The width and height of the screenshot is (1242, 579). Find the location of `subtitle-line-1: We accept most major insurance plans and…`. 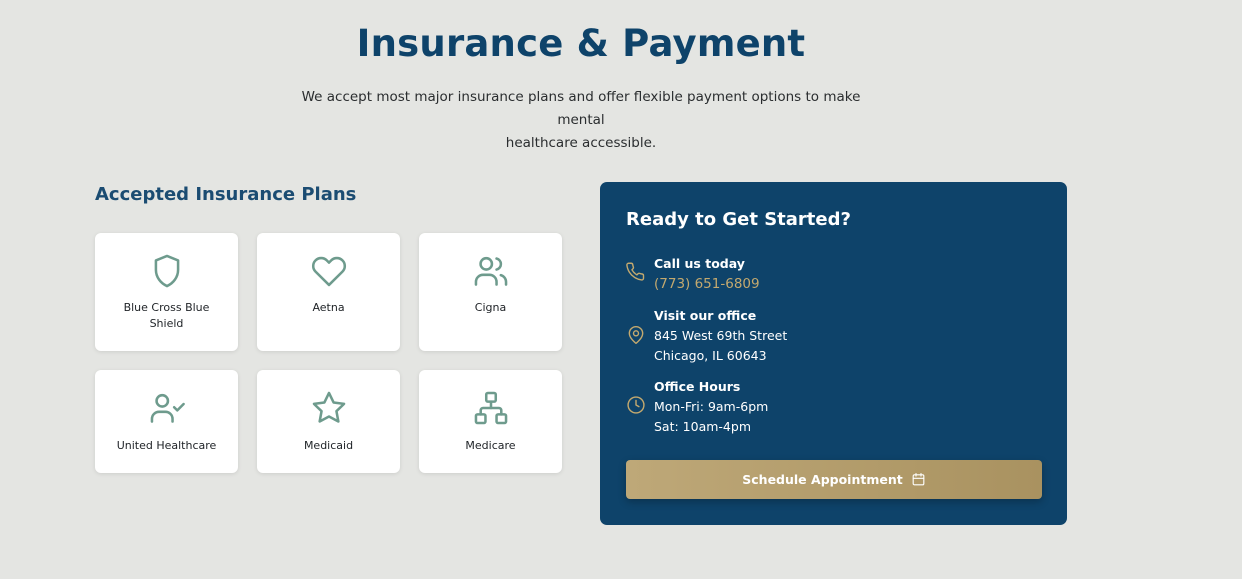

subtitle-line-1: We accept most major insurance plans and… is located at coordinates (581, 108).